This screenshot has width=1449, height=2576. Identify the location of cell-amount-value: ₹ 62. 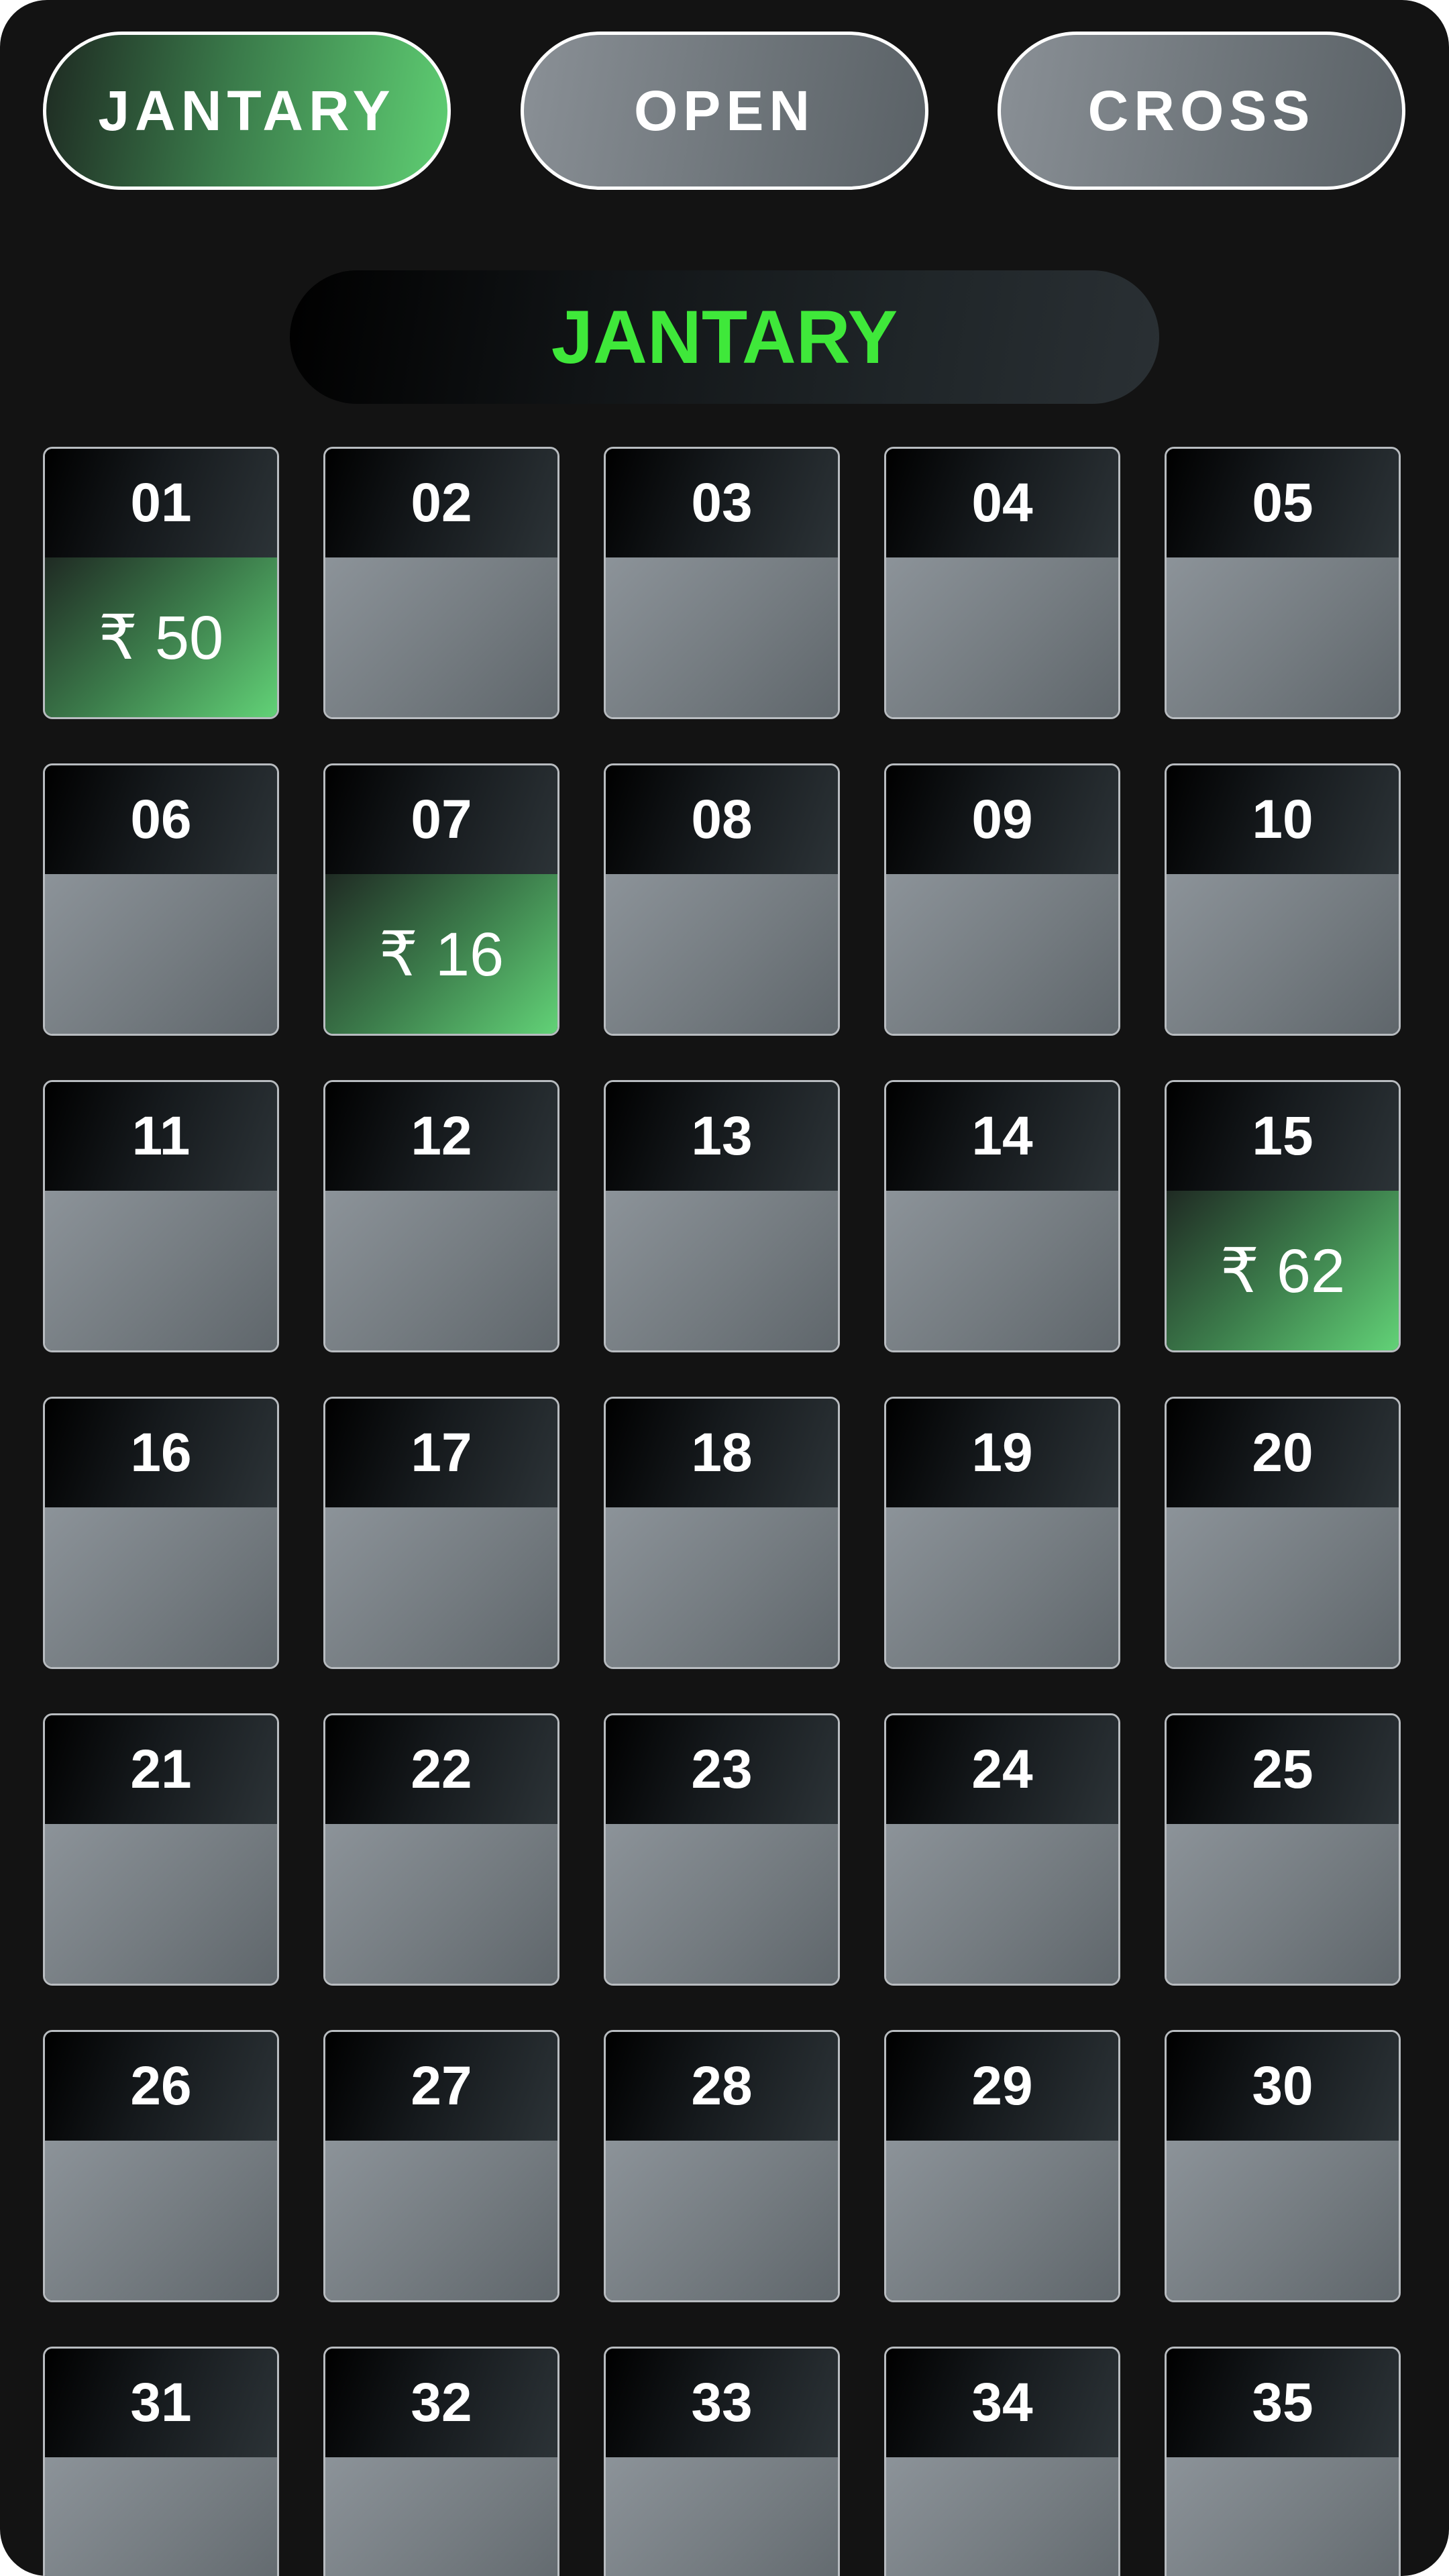
(1283, 1270).